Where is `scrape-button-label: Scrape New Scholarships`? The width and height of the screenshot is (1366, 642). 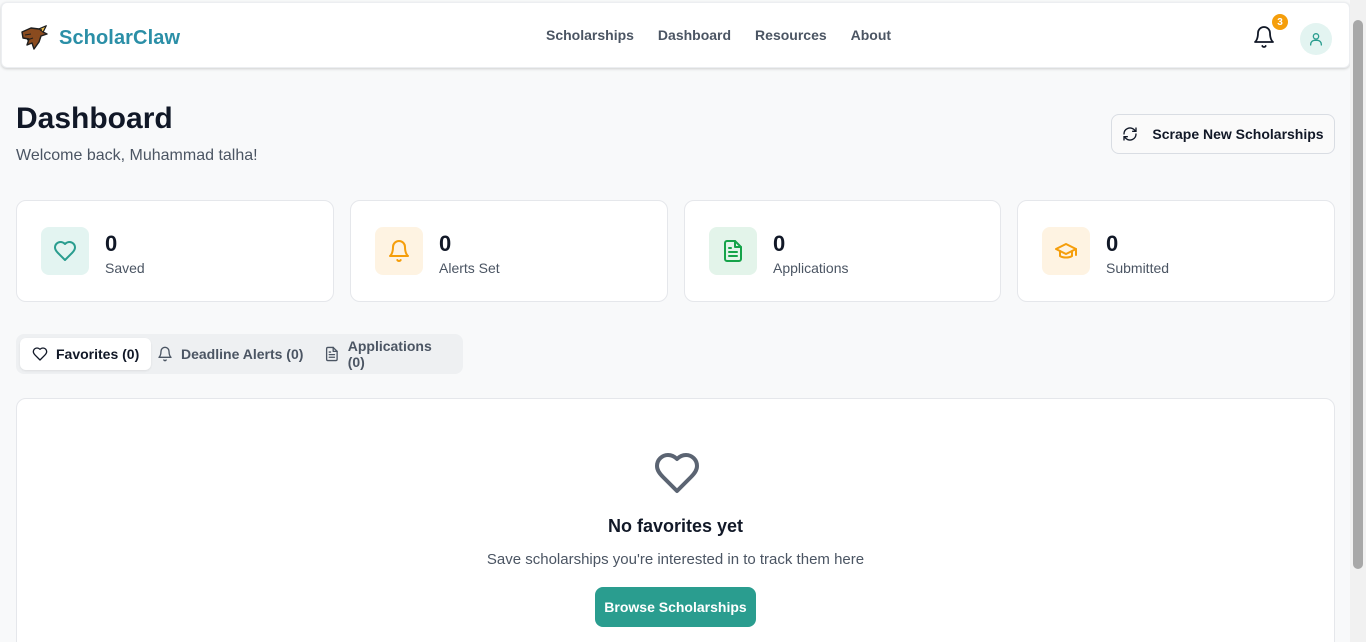
scrape-button-label: Scrape New Scholarships is located at coordinates (1238, 134).